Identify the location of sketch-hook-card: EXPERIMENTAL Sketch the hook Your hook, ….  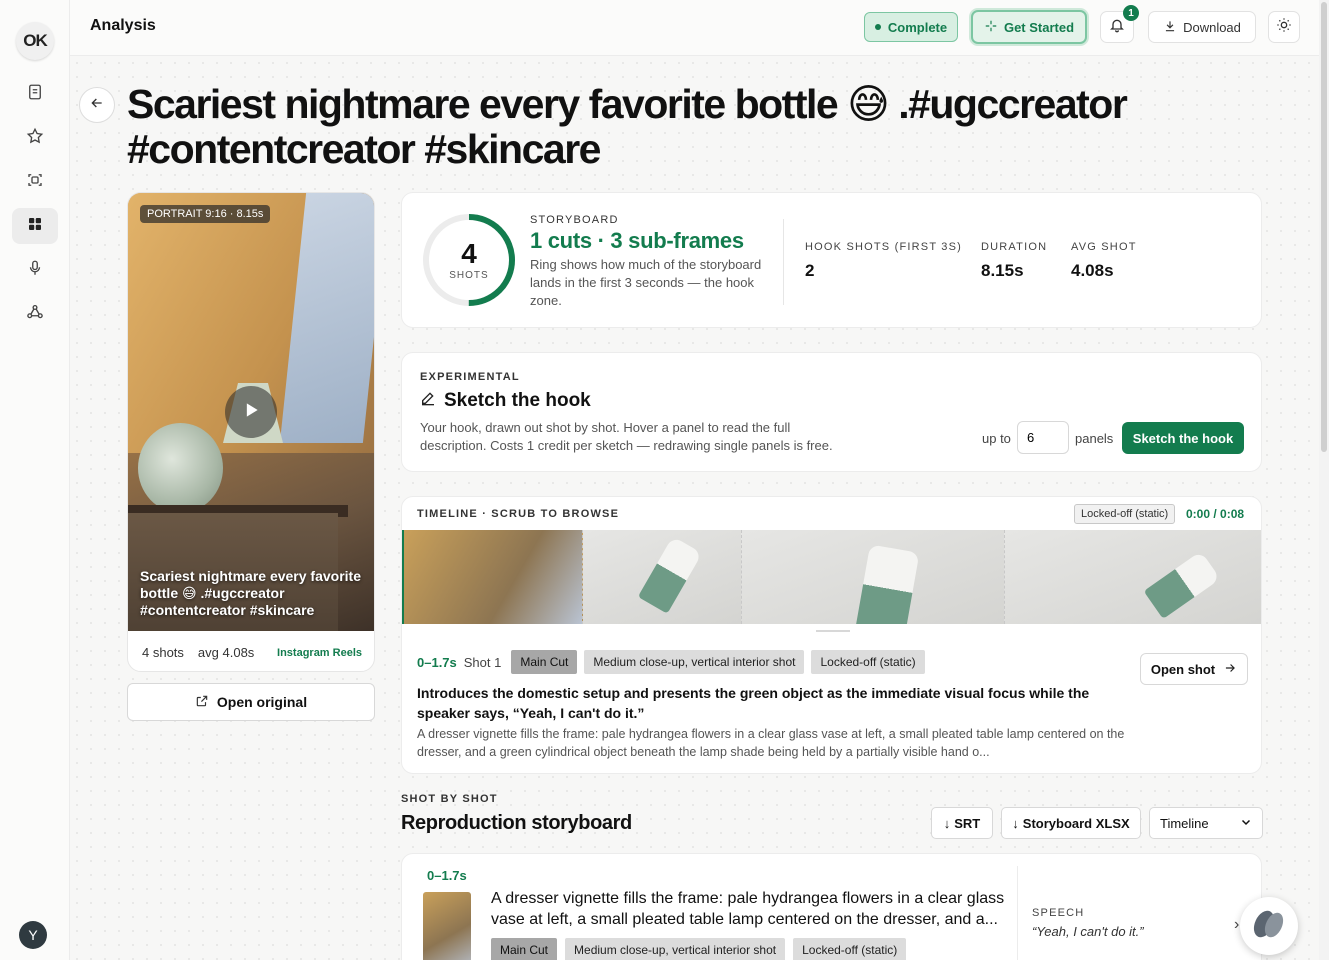
(831, 412).